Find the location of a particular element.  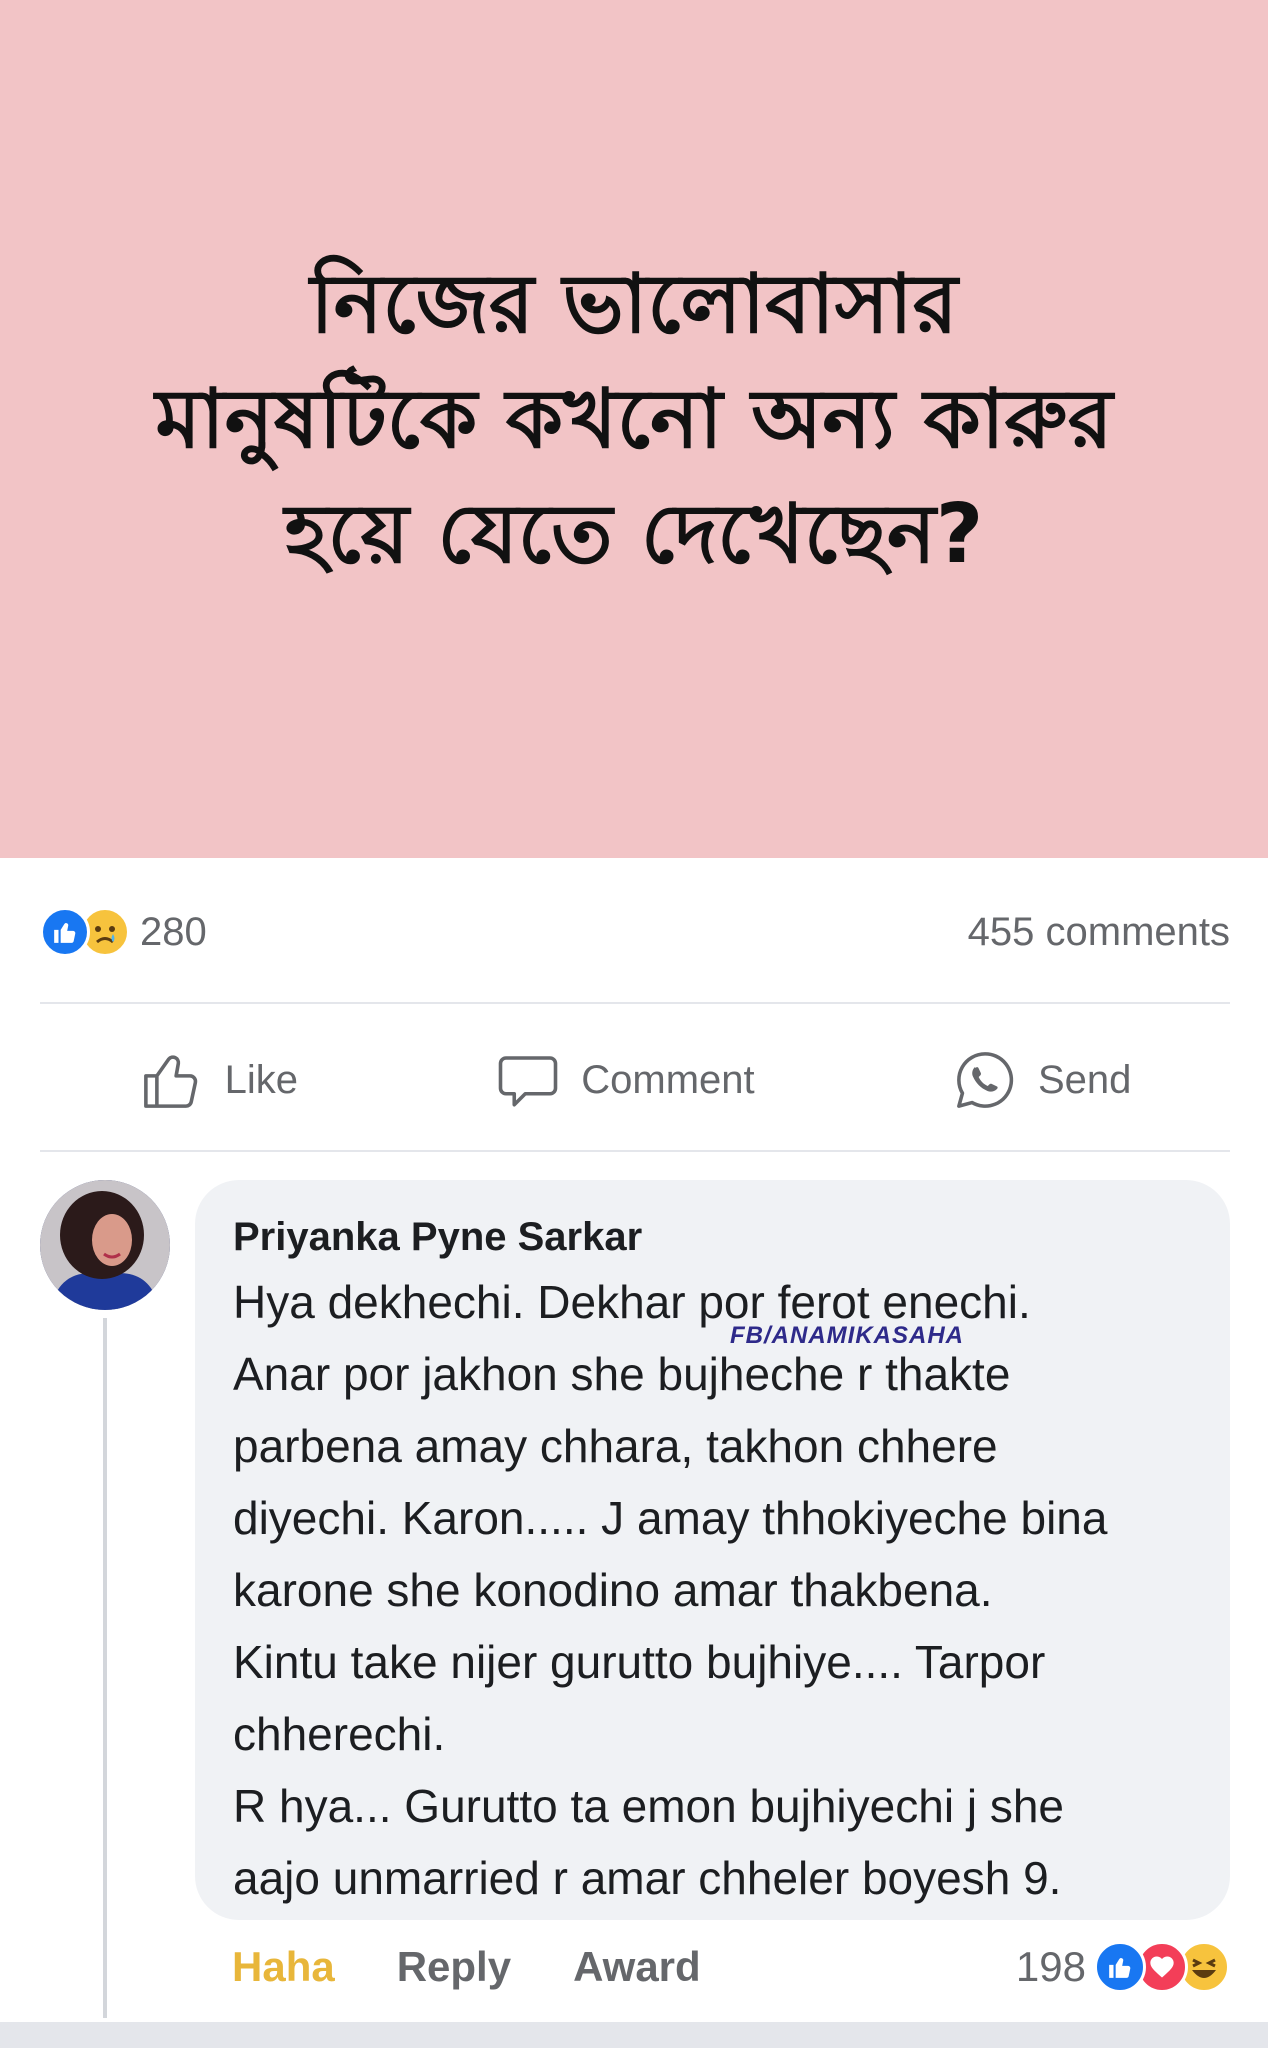

post-action-bar: Like Comment Send is located at coordinates (635, 1080).